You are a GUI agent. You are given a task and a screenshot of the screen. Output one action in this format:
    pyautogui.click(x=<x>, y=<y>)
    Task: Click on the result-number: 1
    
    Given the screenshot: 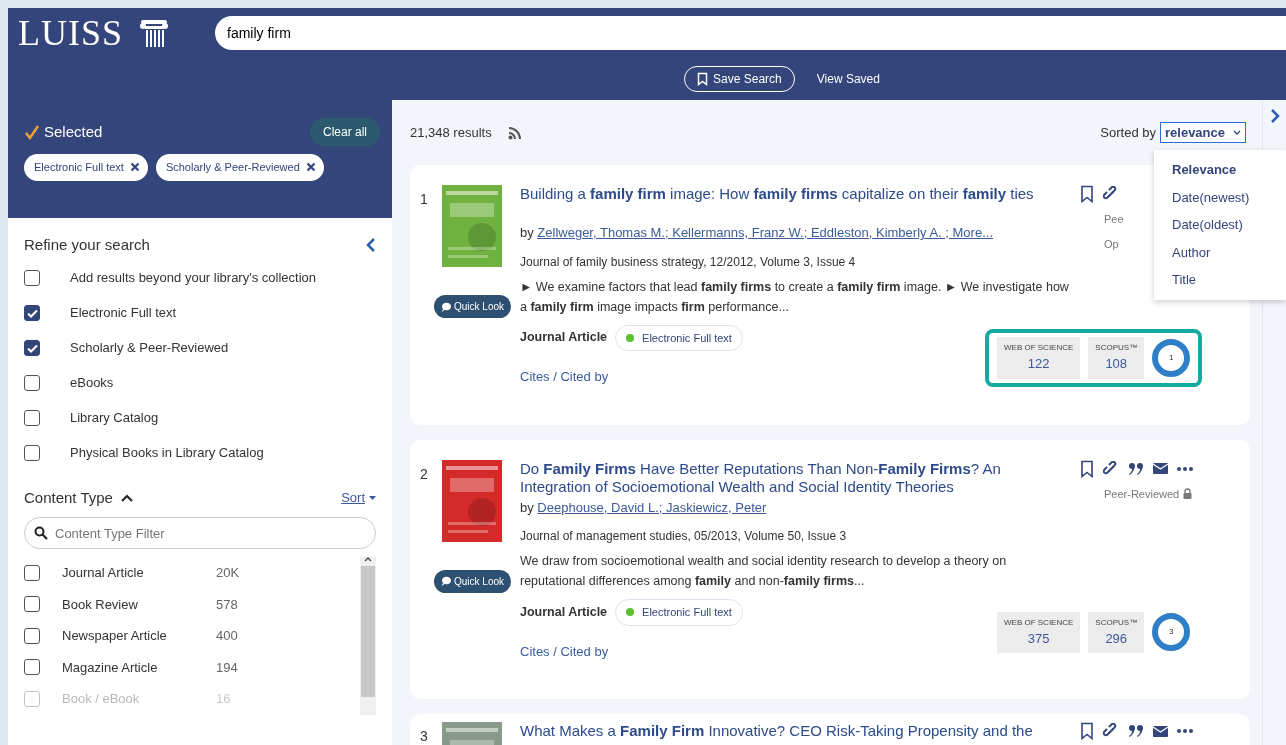 What is the action you would take?
    pyautogui.click(x=424, y=199)
    